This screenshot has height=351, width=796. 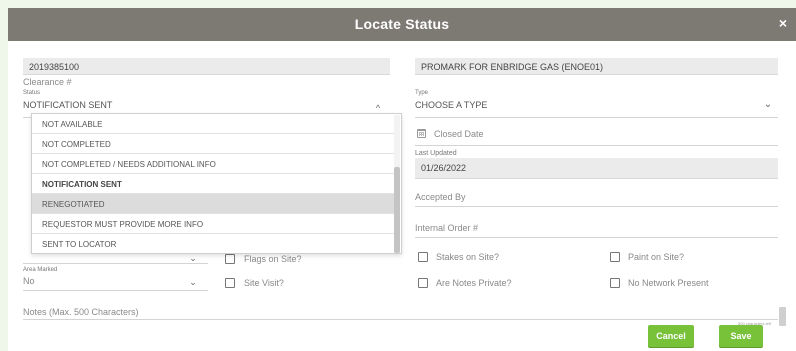 What do you see at coordinates (440, 197) in the screenshot?
I see `accepted-by-input: Accepted By` at bounding box center [440, 197].